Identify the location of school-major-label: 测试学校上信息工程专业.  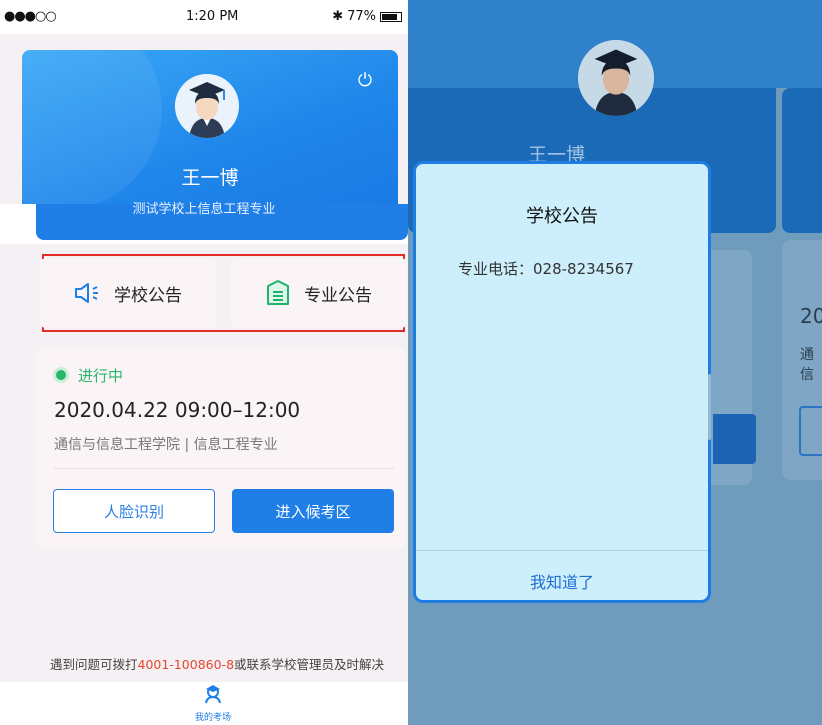
(204, 209).